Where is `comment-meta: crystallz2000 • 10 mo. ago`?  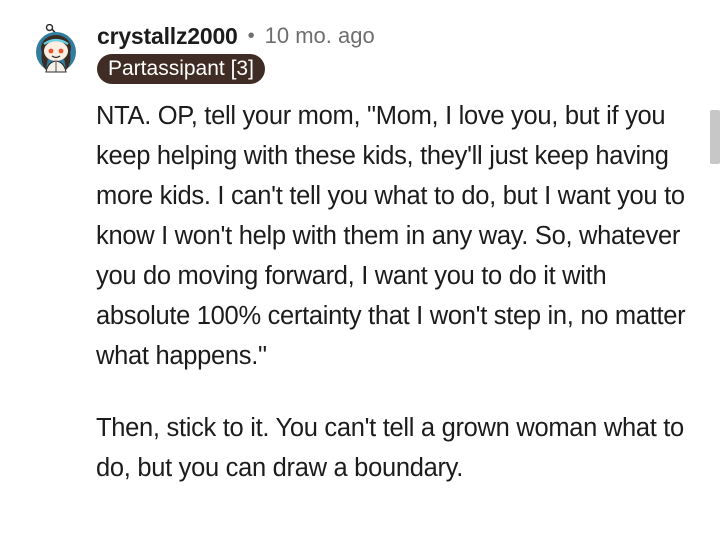
comment-meta: crystallz2000 • 10 mo. ago is located at coordinates (236, 36).